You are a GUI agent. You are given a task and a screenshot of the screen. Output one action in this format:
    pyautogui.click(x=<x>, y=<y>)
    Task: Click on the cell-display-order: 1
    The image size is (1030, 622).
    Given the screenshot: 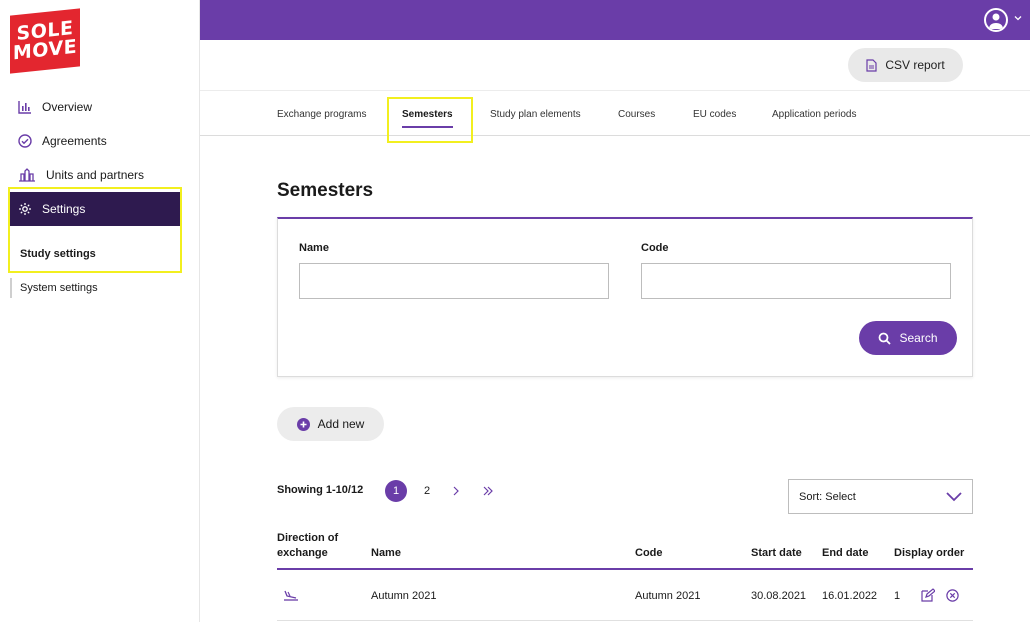 What is the action you would take?
    pyautogui.click(x=897, y=596)
    